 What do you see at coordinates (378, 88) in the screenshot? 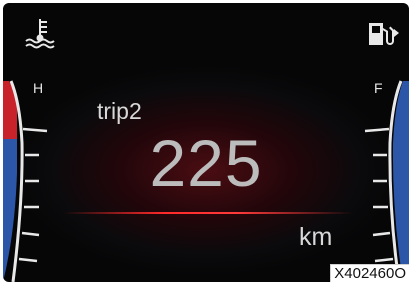
I see `fuel-full-label: F` at bounding box center [378, 88].